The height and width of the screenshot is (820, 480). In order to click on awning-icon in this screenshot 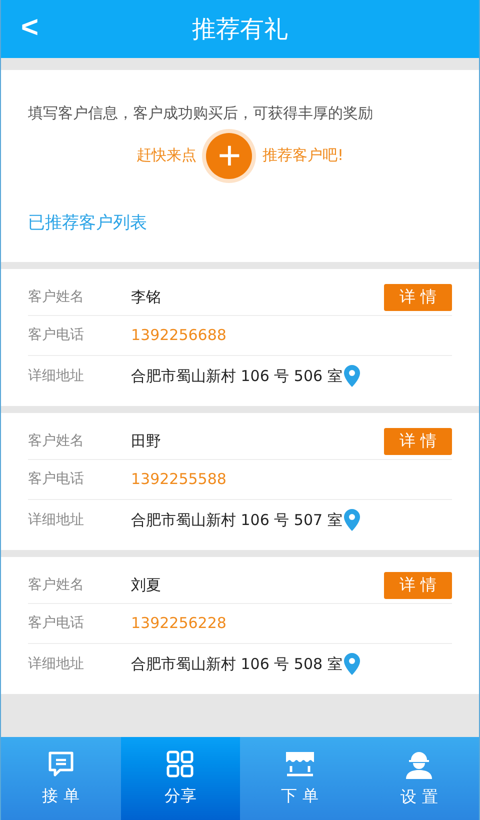, I will do `click(299, 764)`.